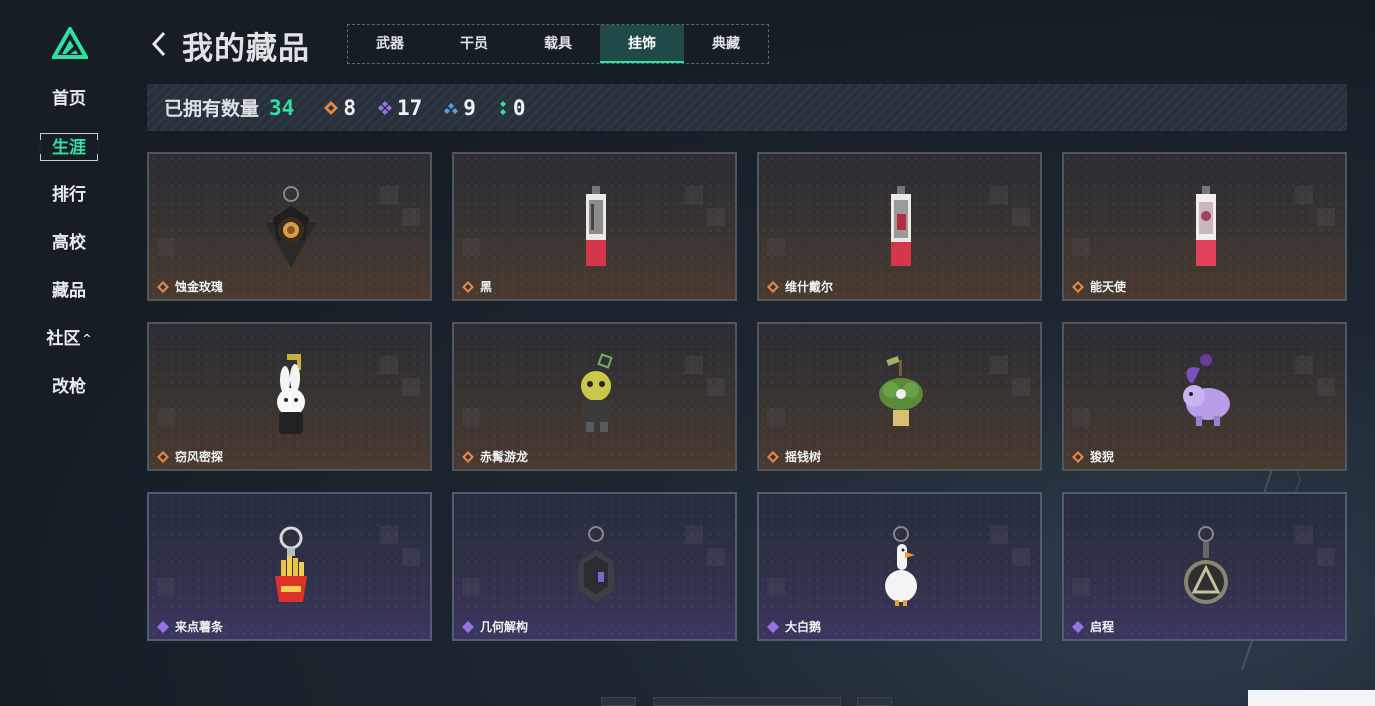  Describe the element at coordinates (726, 44) in the screenshot. I see `tab-collector: 典藏` at that location.